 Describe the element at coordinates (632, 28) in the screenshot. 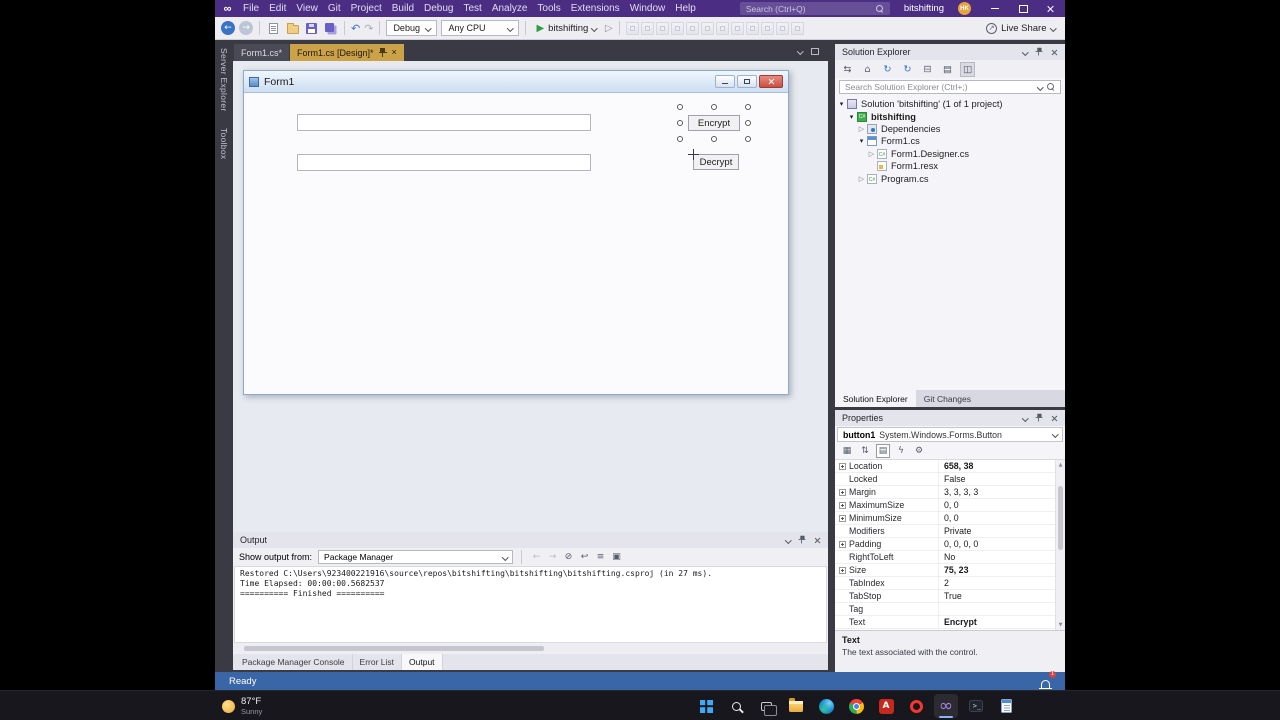

I see `align-lefts-icon` at that location.